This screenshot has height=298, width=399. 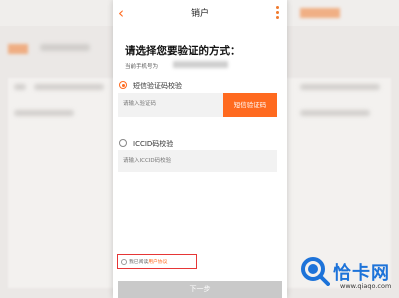 What do you see at coordinates (200, 289) in the screenshot?
I see `next-step-button: 下一步` at bounding box center [200, 289].